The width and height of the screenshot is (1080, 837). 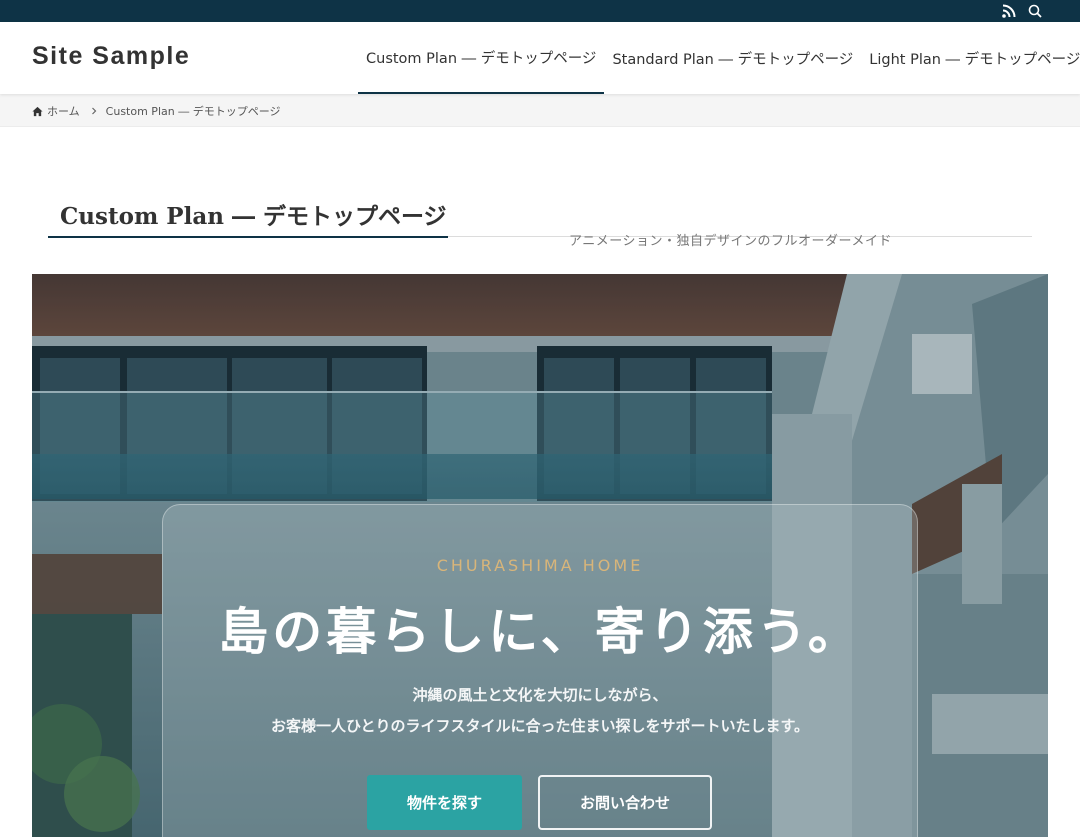 I want to click on contact-button: お問い合わせ, so click(x=625, y=802).